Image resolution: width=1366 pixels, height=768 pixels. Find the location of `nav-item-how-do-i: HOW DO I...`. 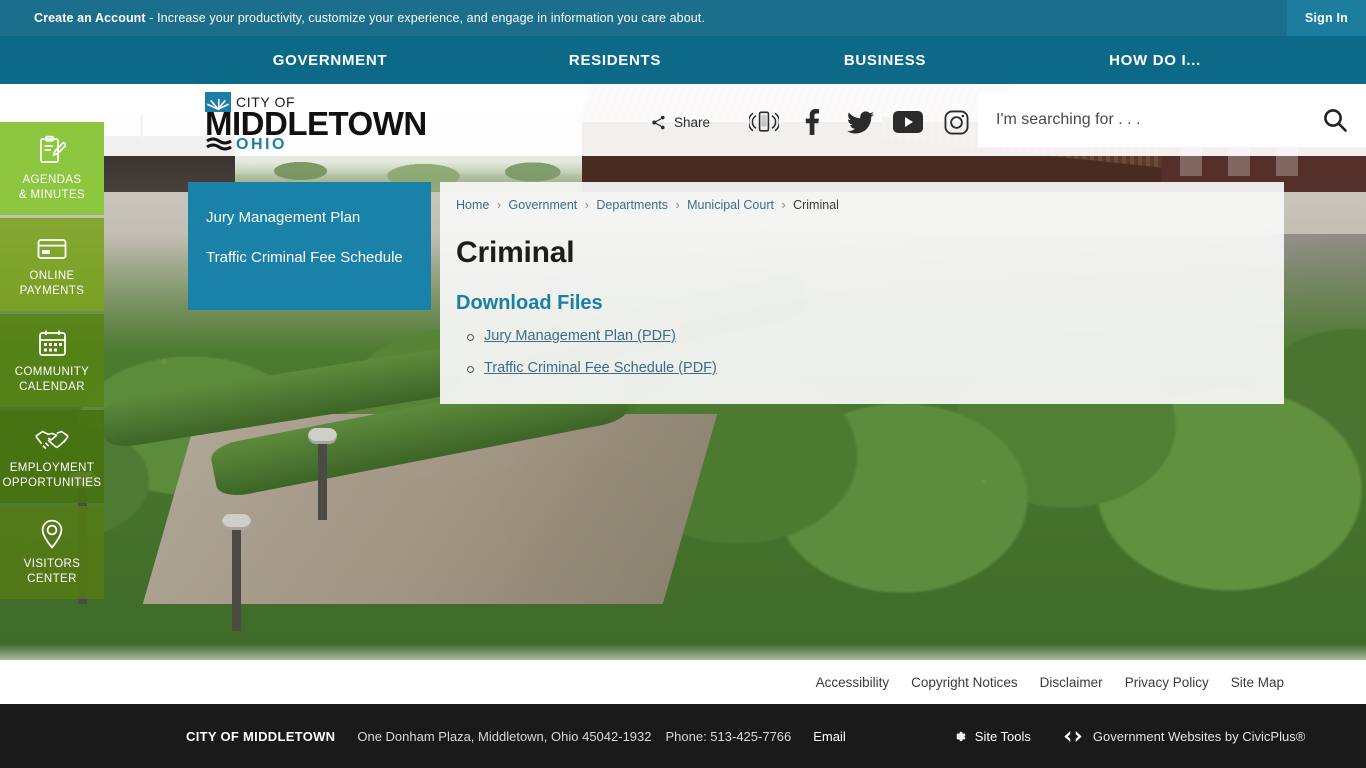

nav-item-how-do-i: HOW DO I... is located at coordinates (1155, 60).